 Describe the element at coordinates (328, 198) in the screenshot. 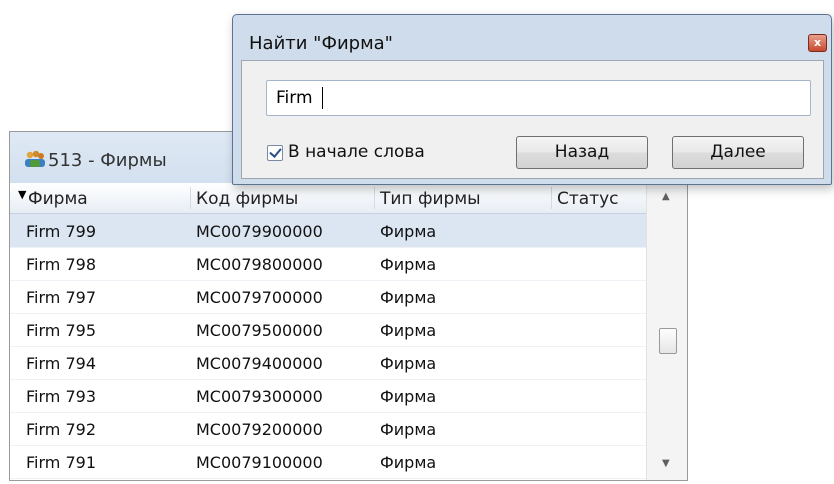

I see `grid-header: ▼ Фирма Код фирмы Тип фирмы Статус` at that location.